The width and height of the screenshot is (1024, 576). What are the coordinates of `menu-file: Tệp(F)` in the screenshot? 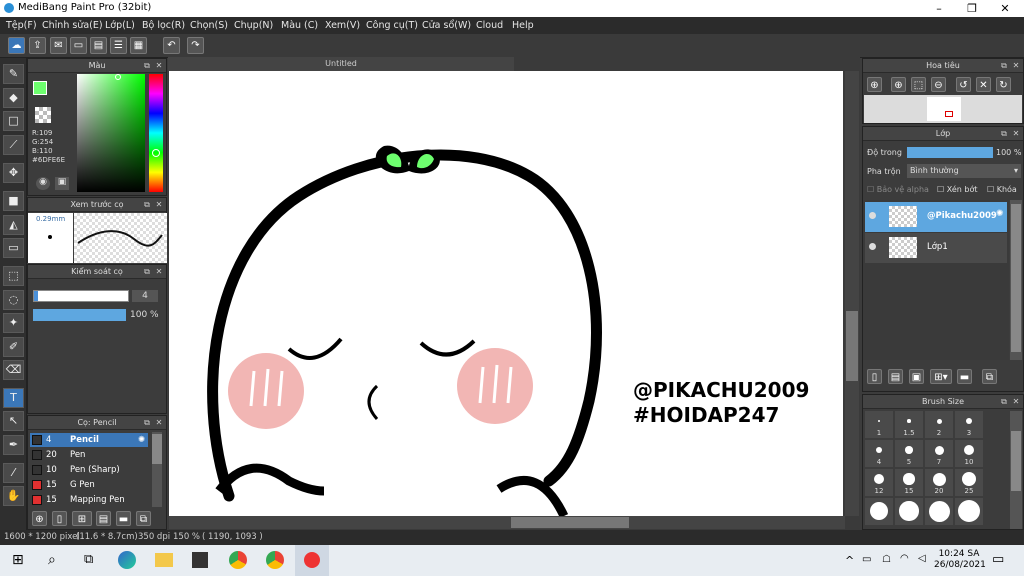 It's located at (21, 25).